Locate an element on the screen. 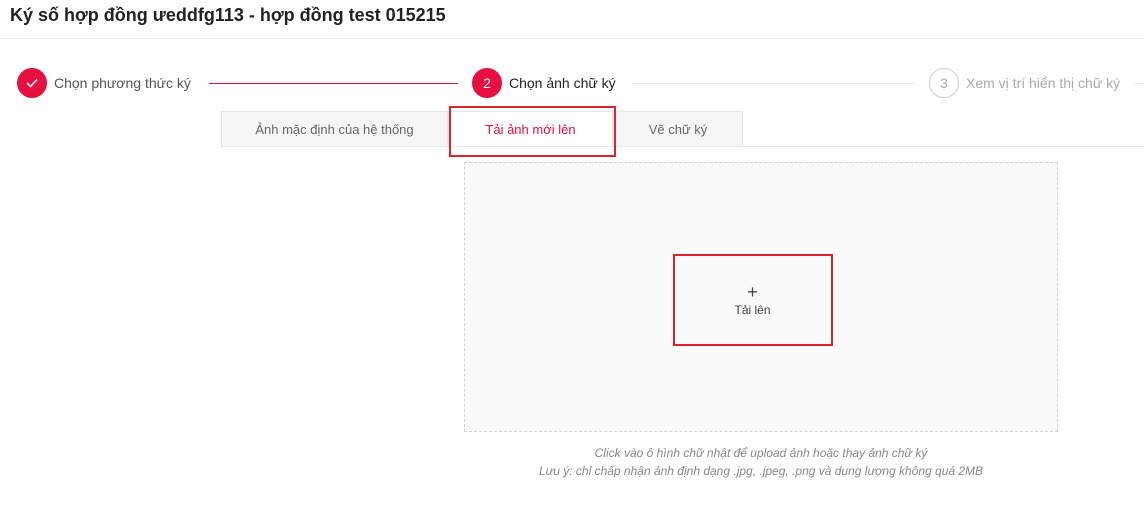  upload-button: + Tải lên is located at coordinates (752, 300).